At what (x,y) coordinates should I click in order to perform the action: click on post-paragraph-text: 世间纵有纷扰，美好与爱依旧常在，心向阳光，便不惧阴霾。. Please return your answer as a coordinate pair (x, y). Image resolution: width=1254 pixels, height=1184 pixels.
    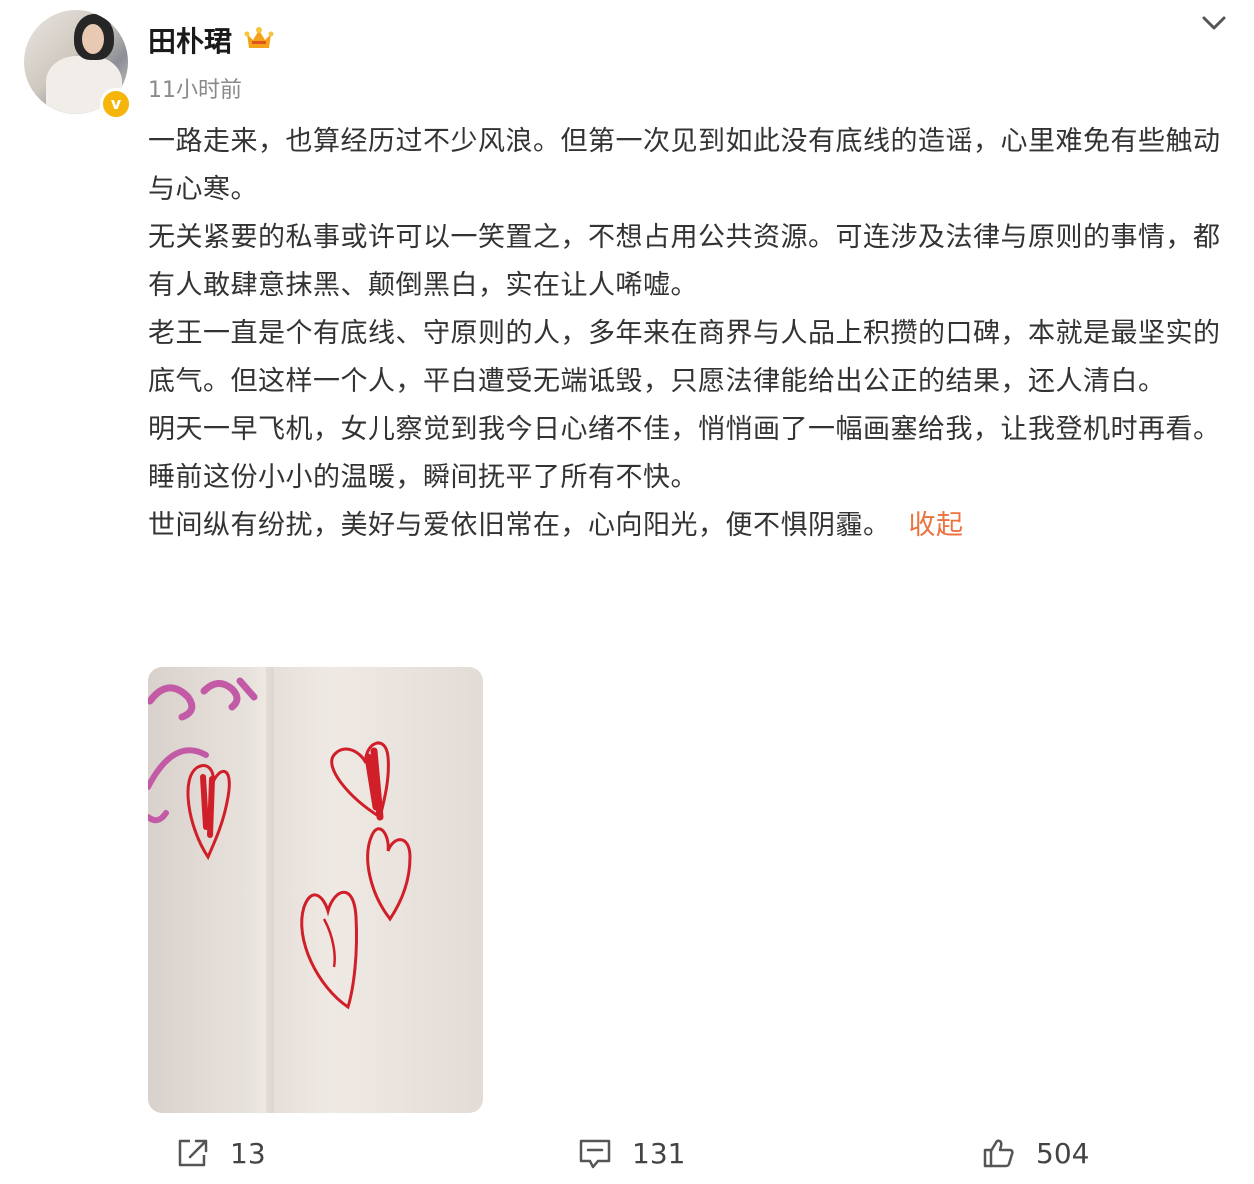
    Looking at the image, I should click on (519, 525).